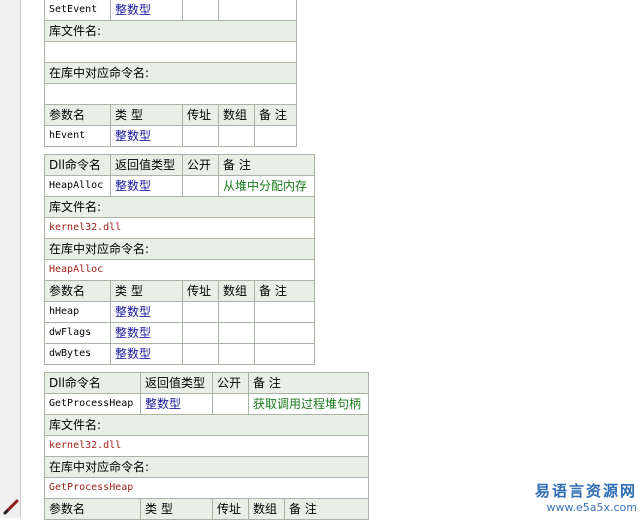 The height and width of the screenshot is (520, 643). What do you see at coordinates (206, 488) in the screenshot?
I see `lib-cmd-value: GetProcessHeap` at bounding box center [206, 488].